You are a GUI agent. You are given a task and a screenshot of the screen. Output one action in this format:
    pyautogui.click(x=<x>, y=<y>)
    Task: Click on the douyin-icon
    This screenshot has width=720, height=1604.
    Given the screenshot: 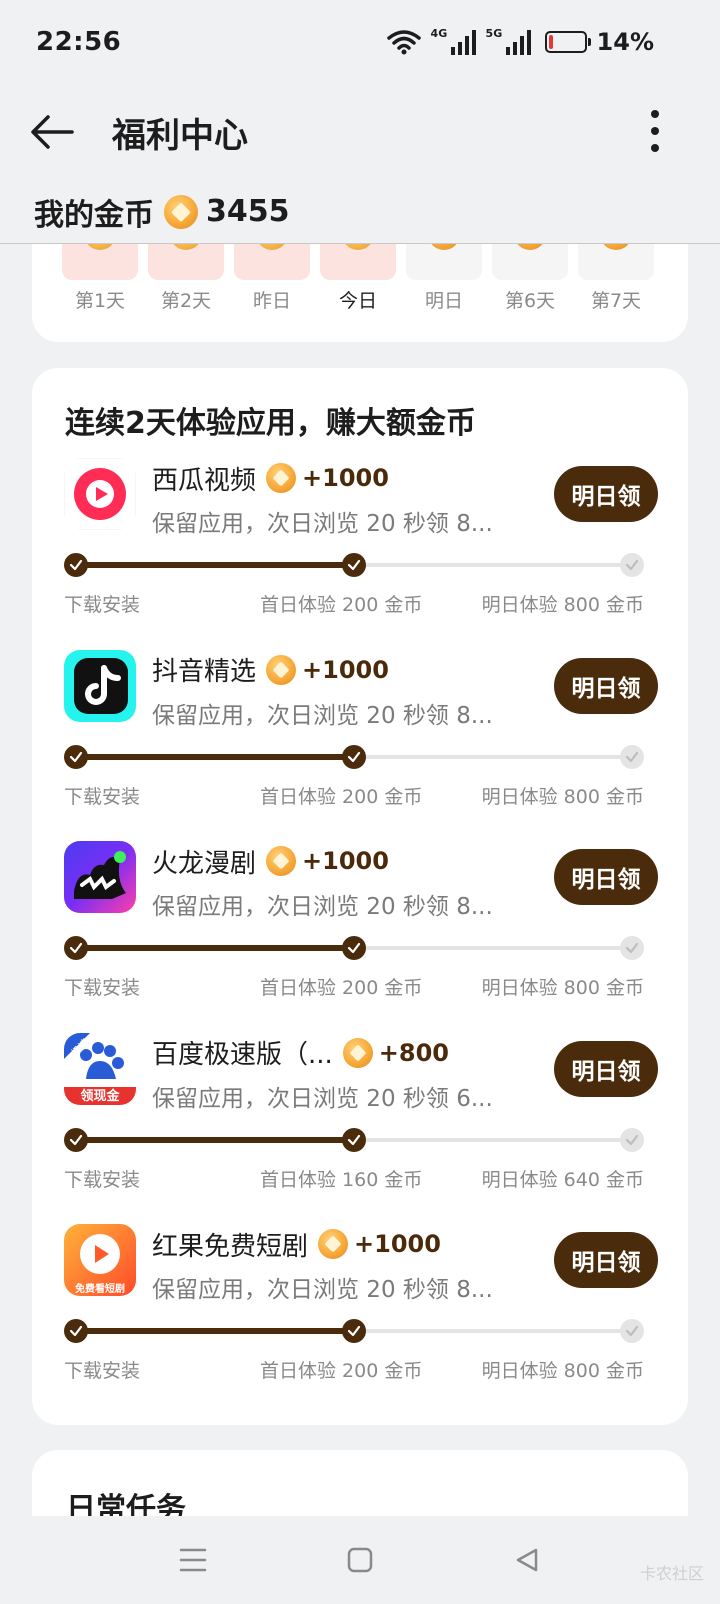 What is the action you would take?
    pyautogui.click(x=100, y=685)
    